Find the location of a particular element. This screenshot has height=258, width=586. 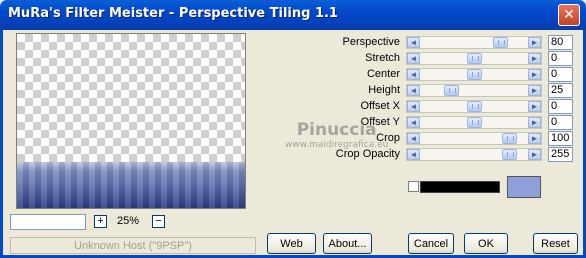

web-button: Web is located at coordinates (291, 243).